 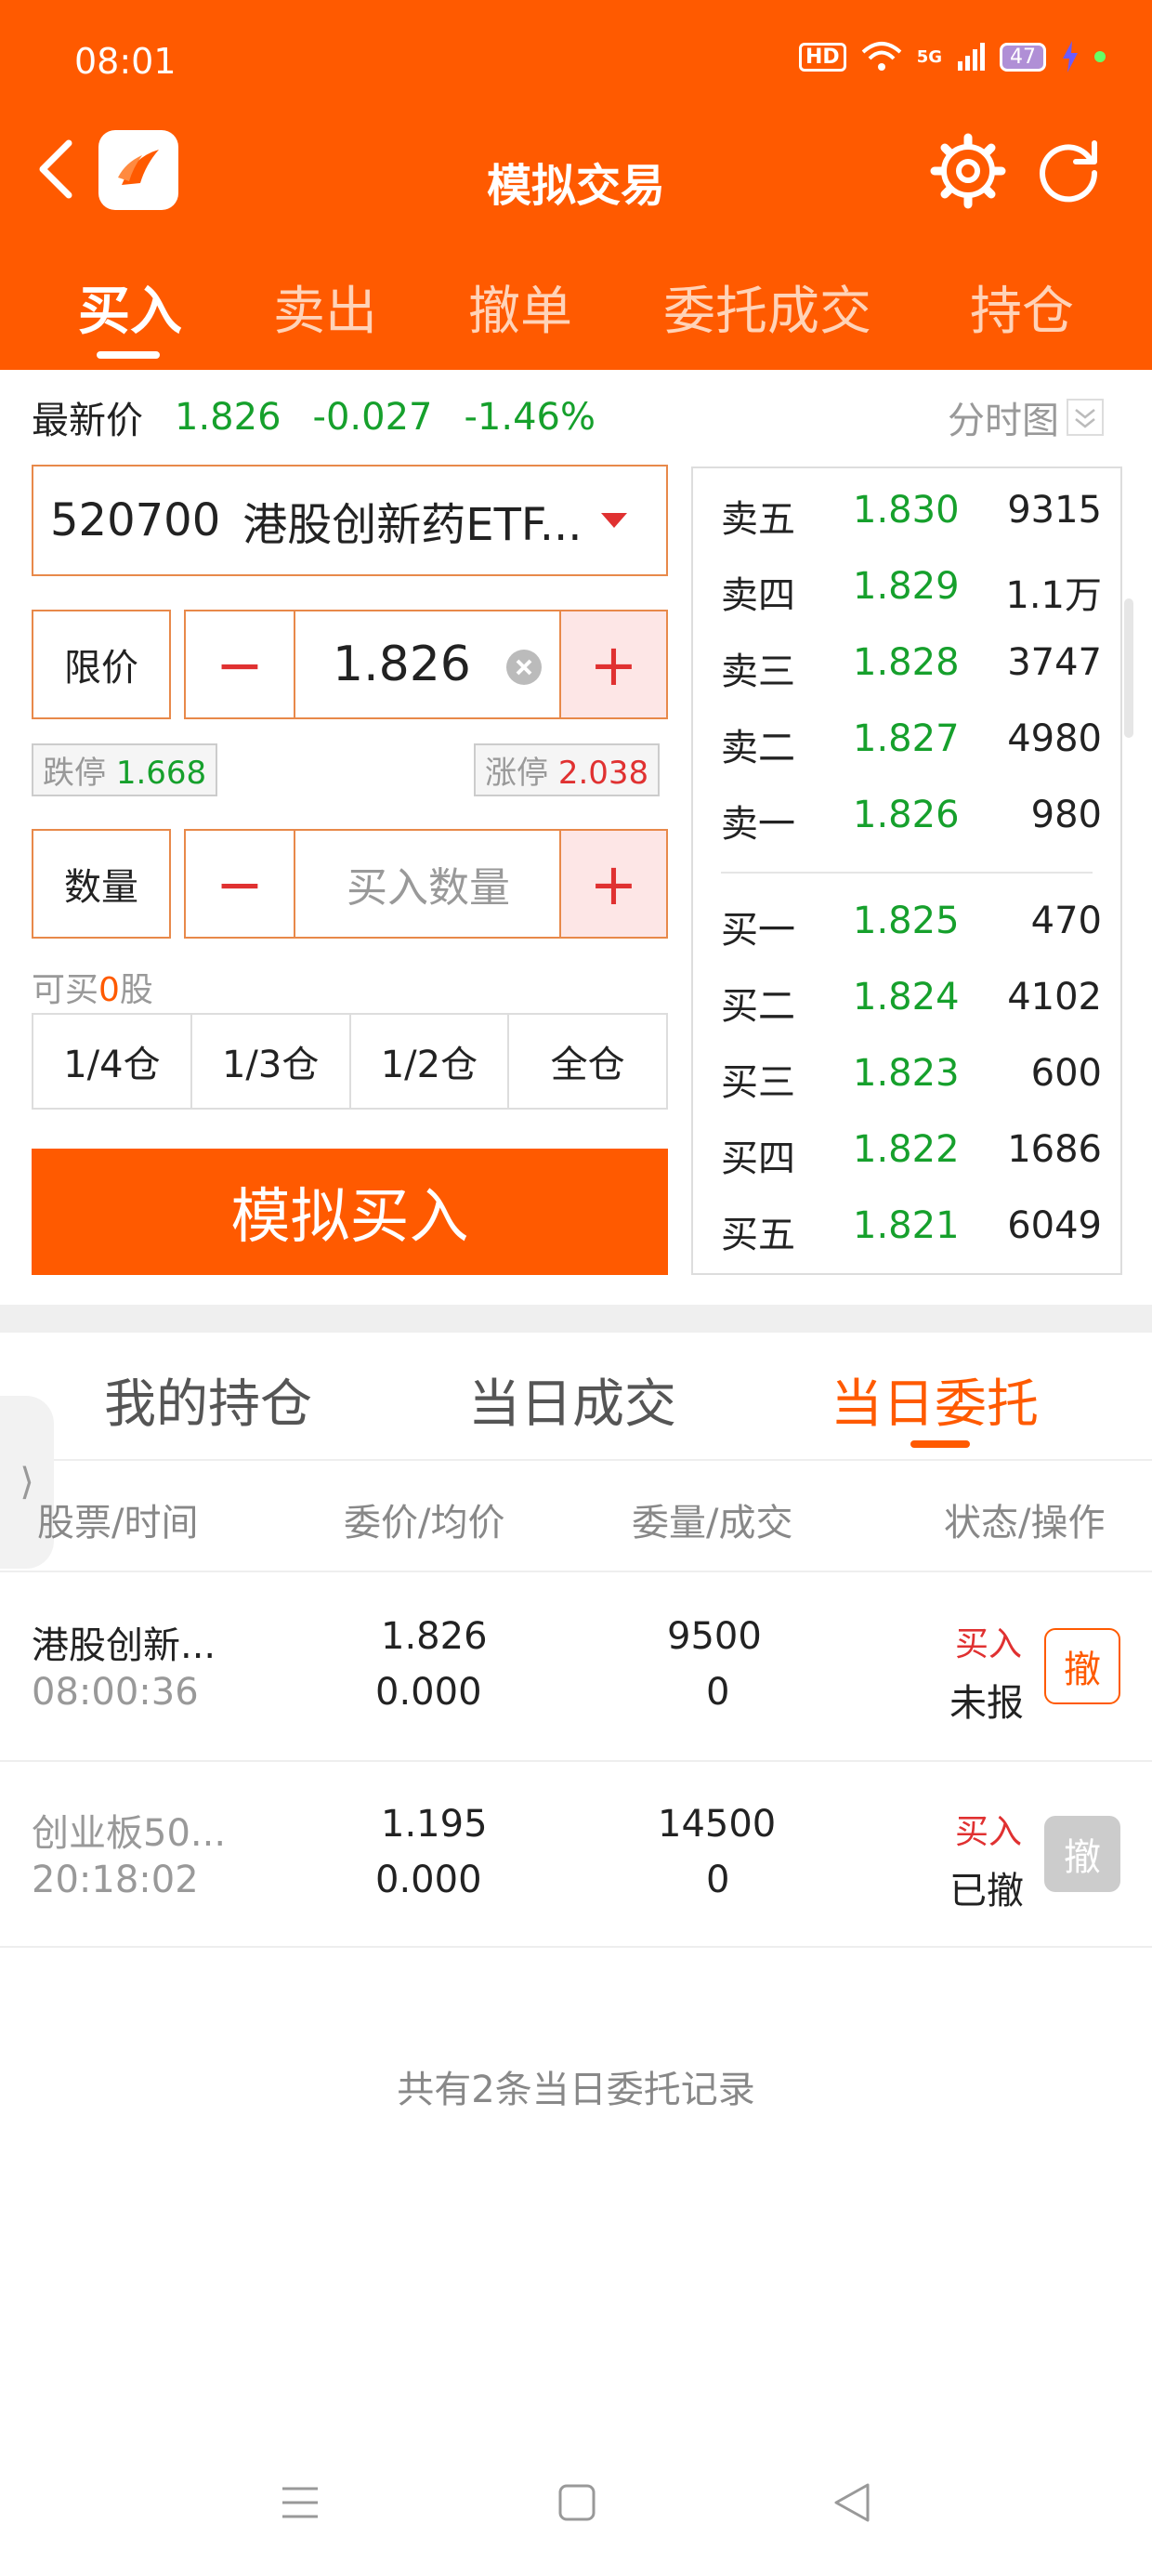 What do you see at coordinates (1082, 1854) in the screenshot?
I see `cancel-order-button-disabled: 撤` at bounding box center [1082, 1854].